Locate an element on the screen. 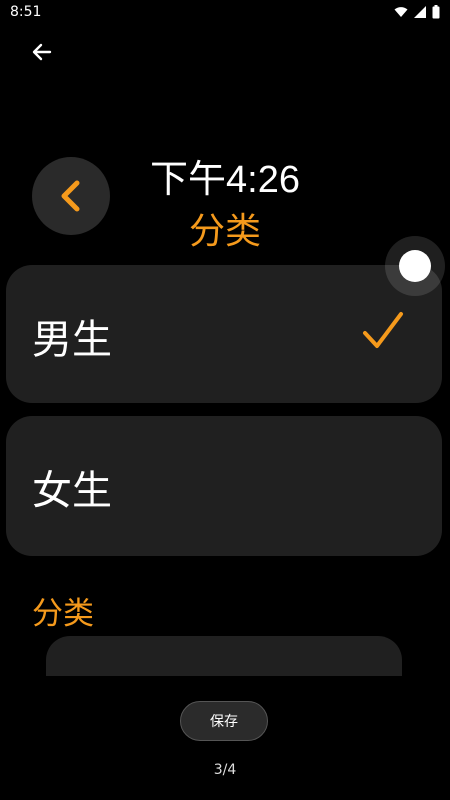  status-time: 8:51 is located at coordinates (26, 12).